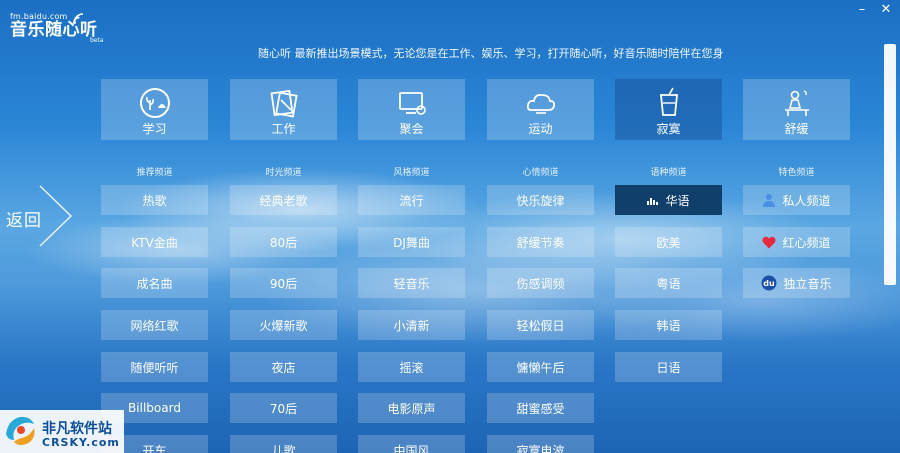  I want to click on channel-button: 夜店, so click(283, 367).